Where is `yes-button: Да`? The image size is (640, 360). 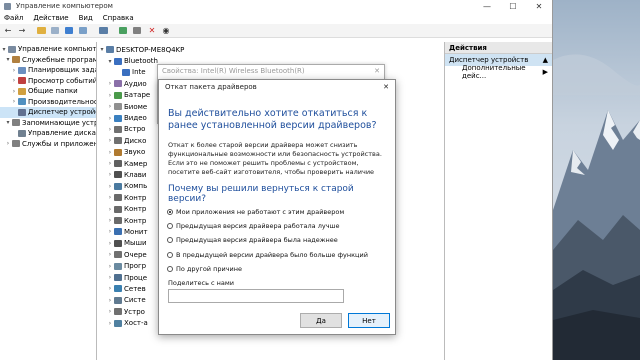 yes-button: Да is located at coordinates (321, 320).